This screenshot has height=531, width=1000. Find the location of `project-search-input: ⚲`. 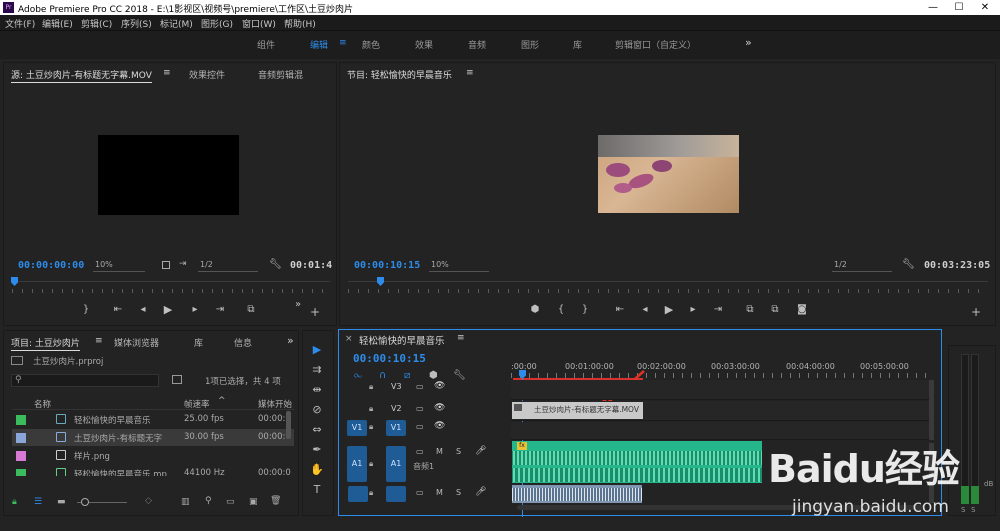

project-search-input: ⚲ is located at coordinates (85, 380).